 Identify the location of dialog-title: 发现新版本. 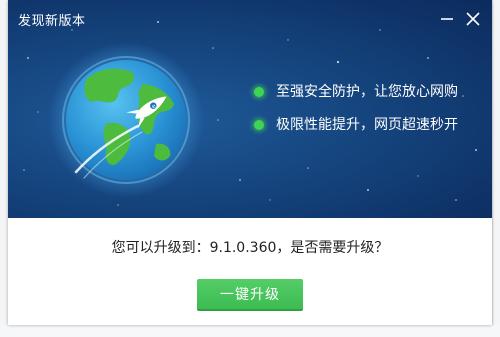
(52, 21).